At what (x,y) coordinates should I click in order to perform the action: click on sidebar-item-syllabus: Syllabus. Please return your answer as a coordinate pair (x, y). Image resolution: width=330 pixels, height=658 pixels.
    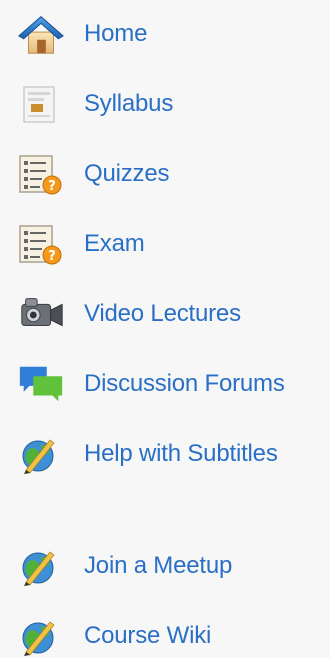
    Looking at the image, I should click on (94, 104).